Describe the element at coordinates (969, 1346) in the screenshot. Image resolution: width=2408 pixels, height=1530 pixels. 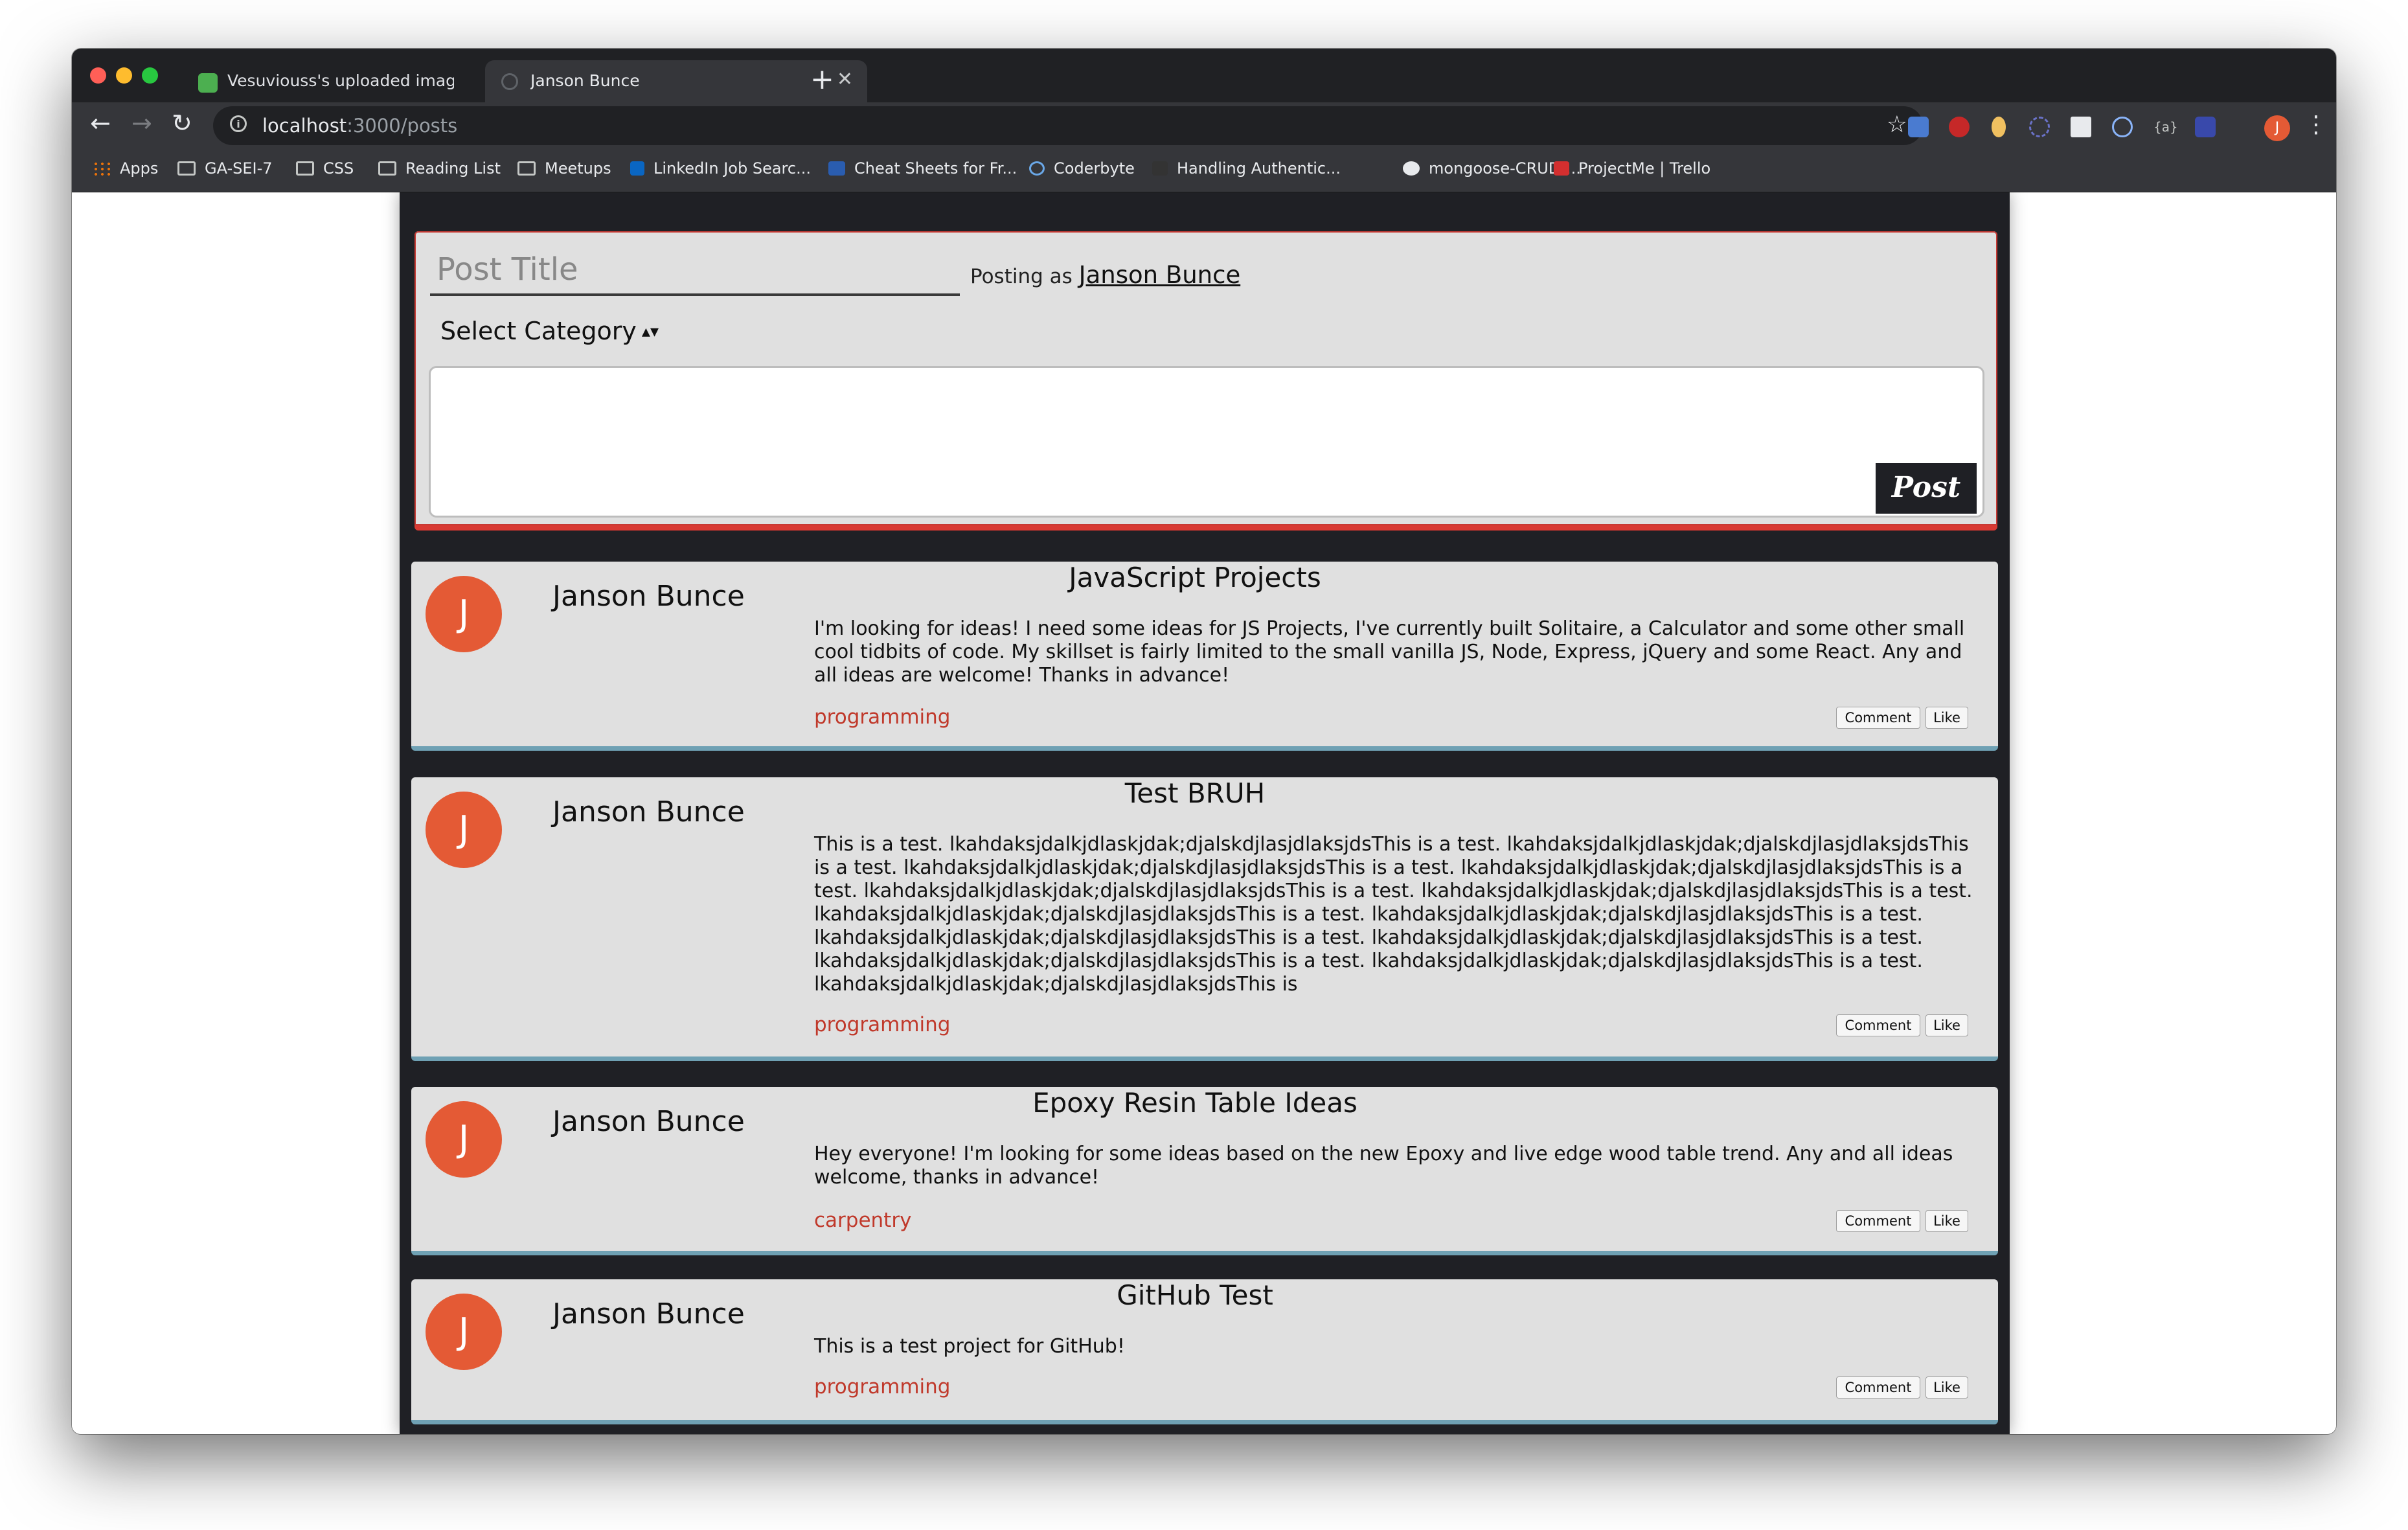
I see `post-body: This is a test project for GitHub!` at that location.